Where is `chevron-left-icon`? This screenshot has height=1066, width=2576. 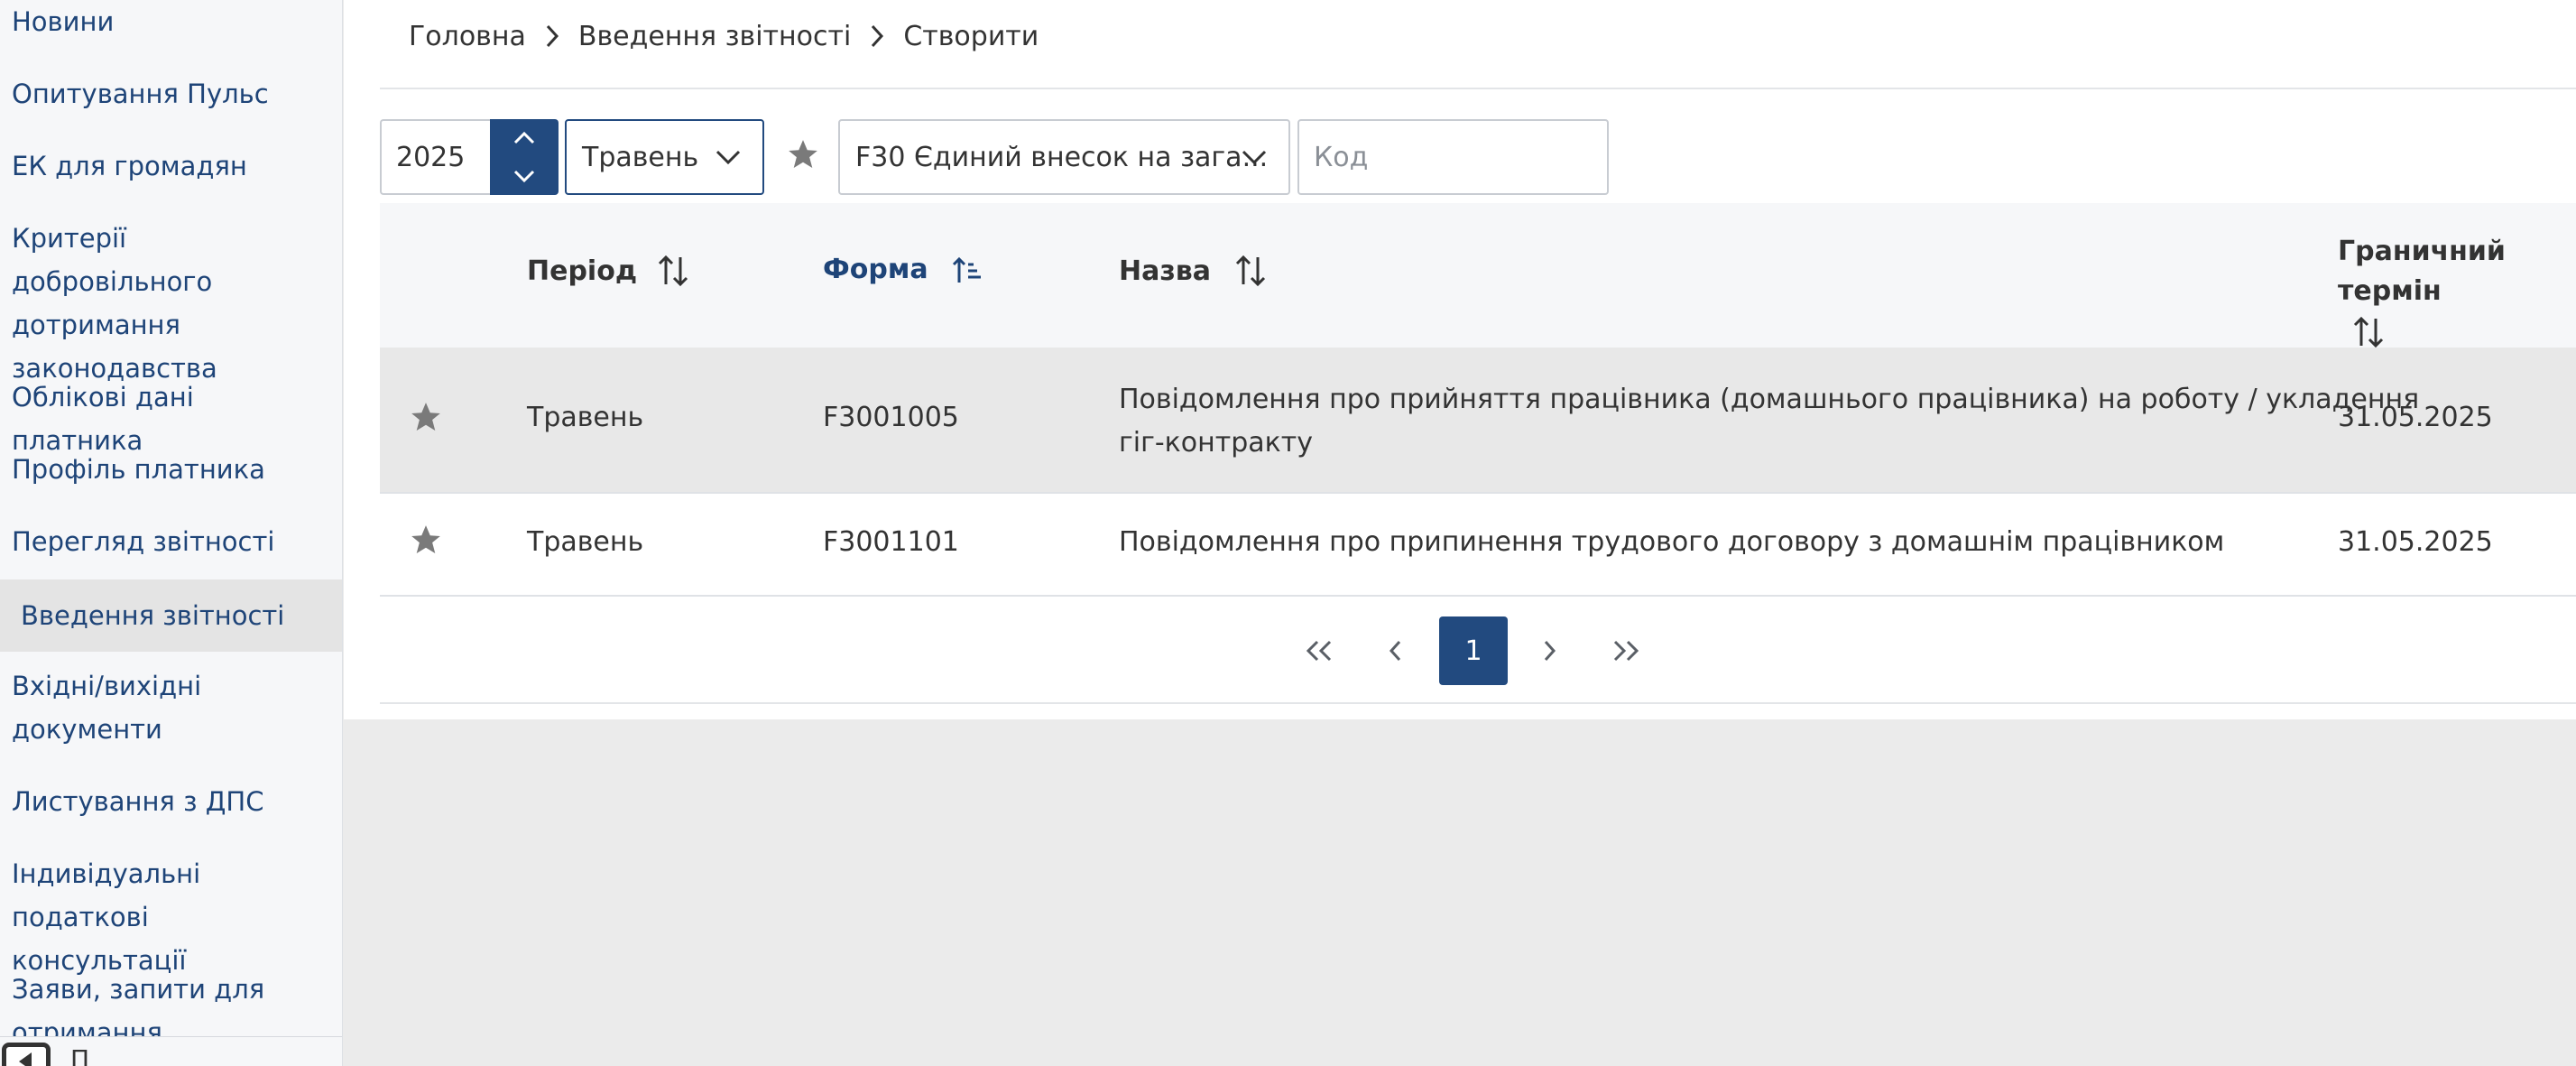 chevron-left-icon is located at coordinates (1395, 651).